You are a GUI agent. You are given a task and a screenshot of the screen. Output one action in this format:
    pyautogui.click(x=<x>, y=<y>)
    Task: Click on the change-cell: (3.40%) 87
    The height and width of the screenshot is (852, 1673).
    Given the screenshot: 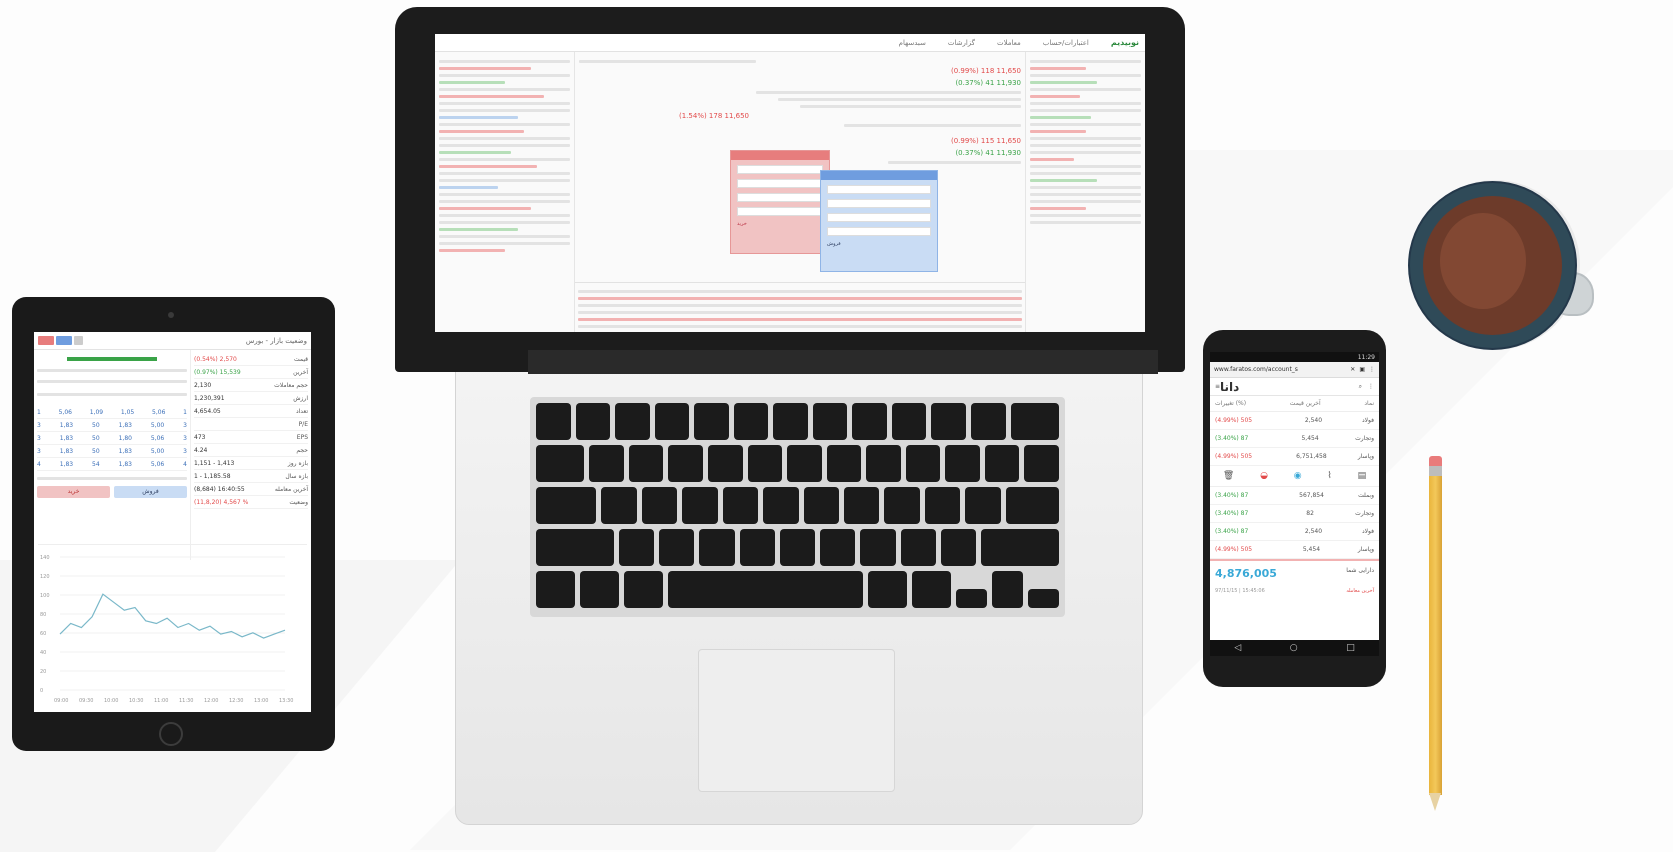 What is the action you would take?
    pyautogui.click(x=1232, y=513)
    